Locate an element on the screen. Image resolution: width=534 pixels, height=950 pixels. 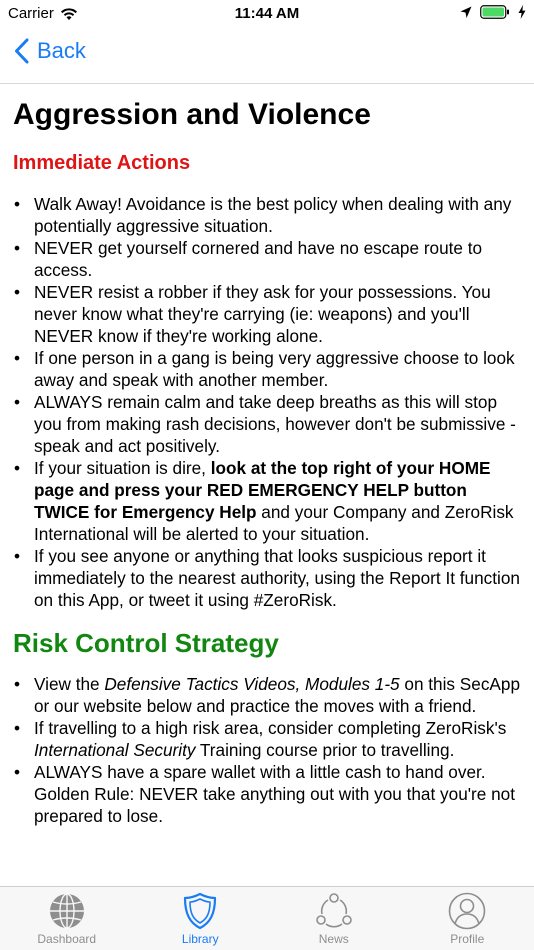
videos-text-italic: Defensive Tactics Videos, Modules 1-5 is located at coordinates (252, 684).